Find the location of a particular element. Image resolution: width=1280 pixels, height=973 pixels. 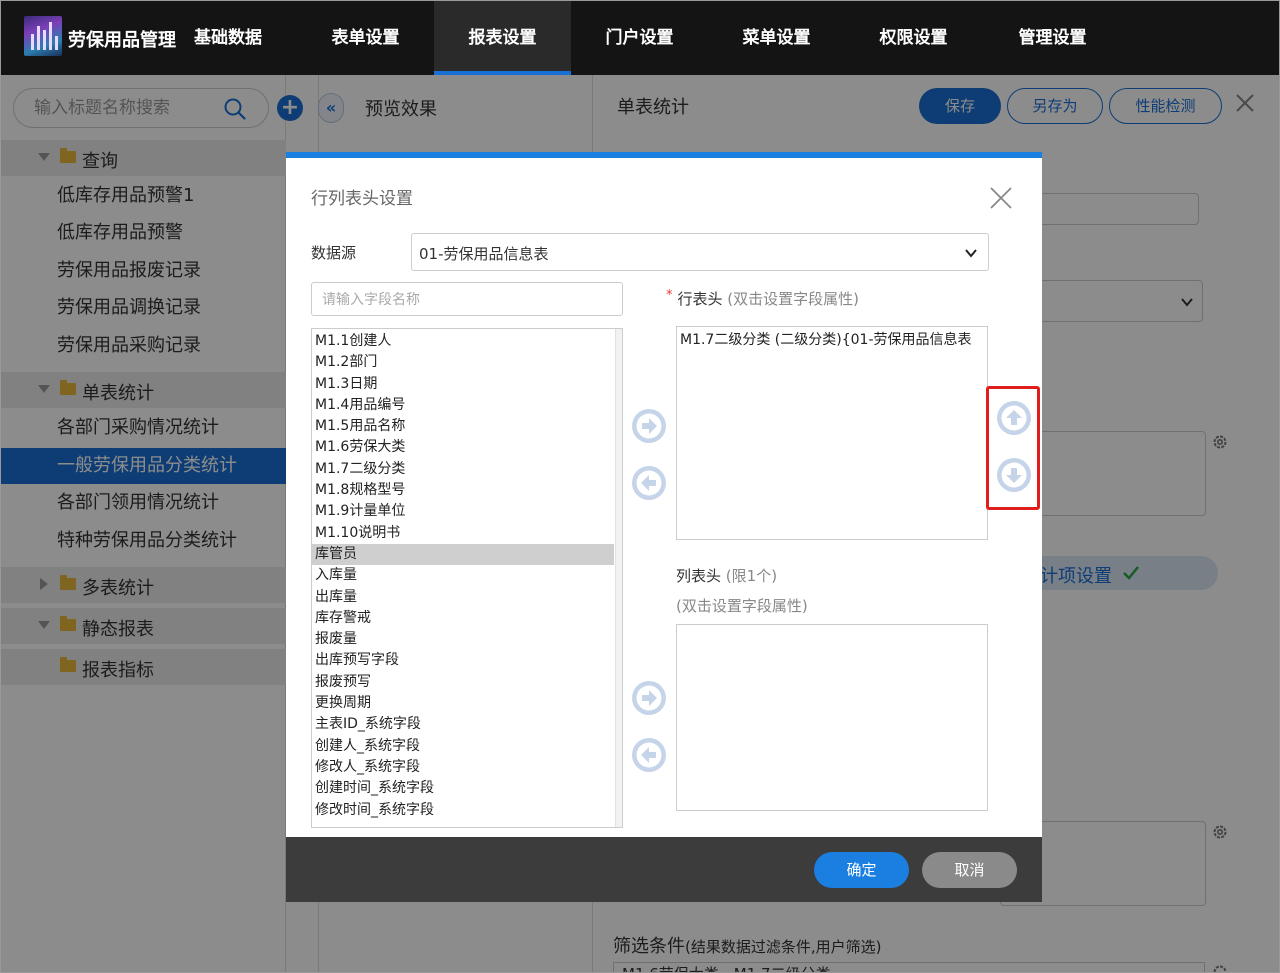

arrow-up-icon is located at coordinates (1014, 418).